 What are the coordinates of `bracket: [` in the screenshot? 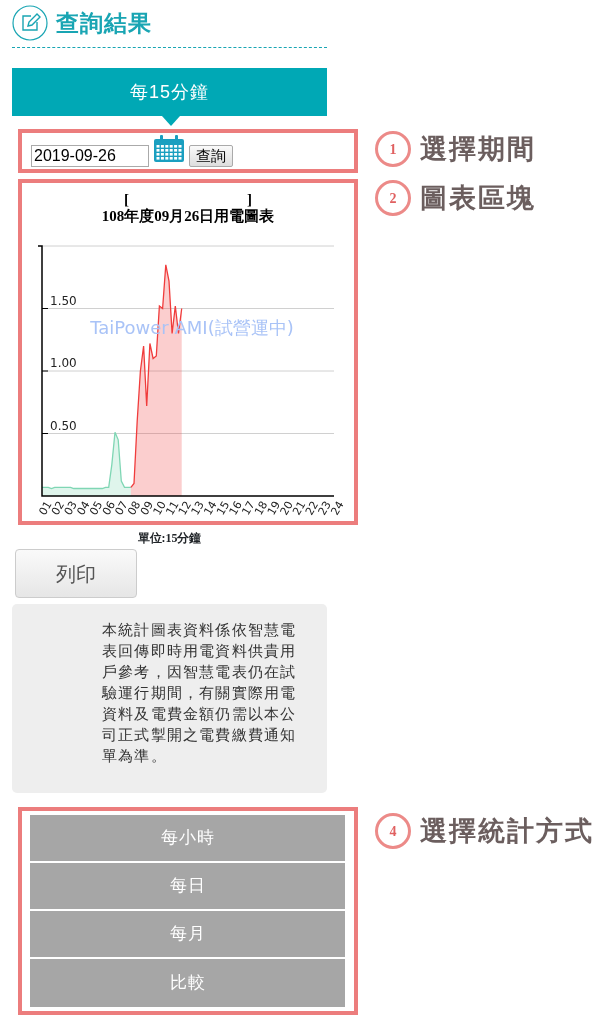 It's located at (126, 199).